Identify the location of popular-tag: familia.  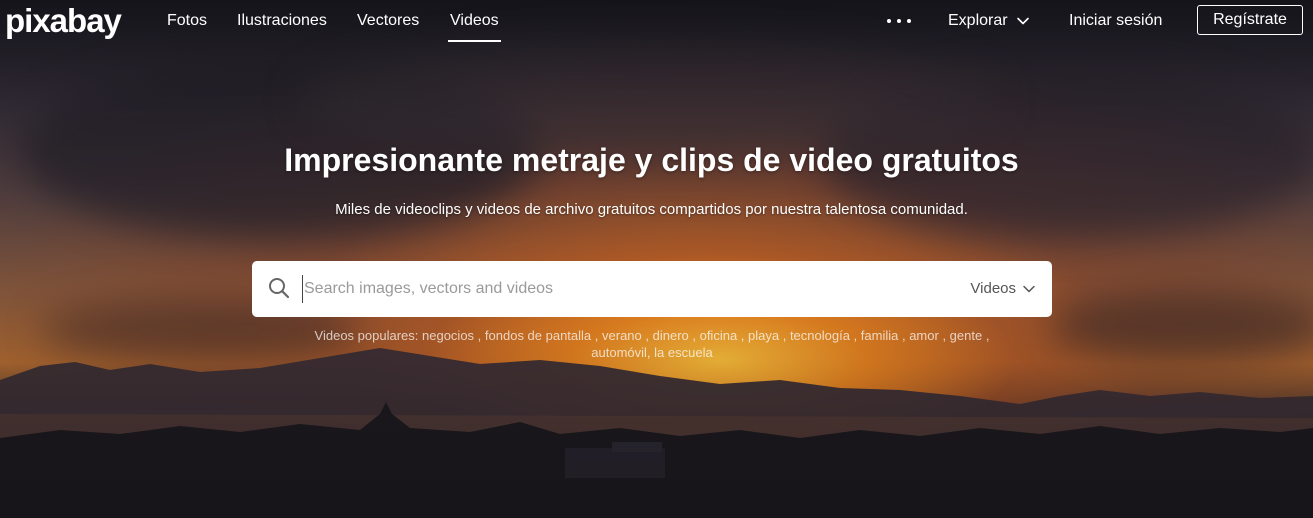
(880, 335).